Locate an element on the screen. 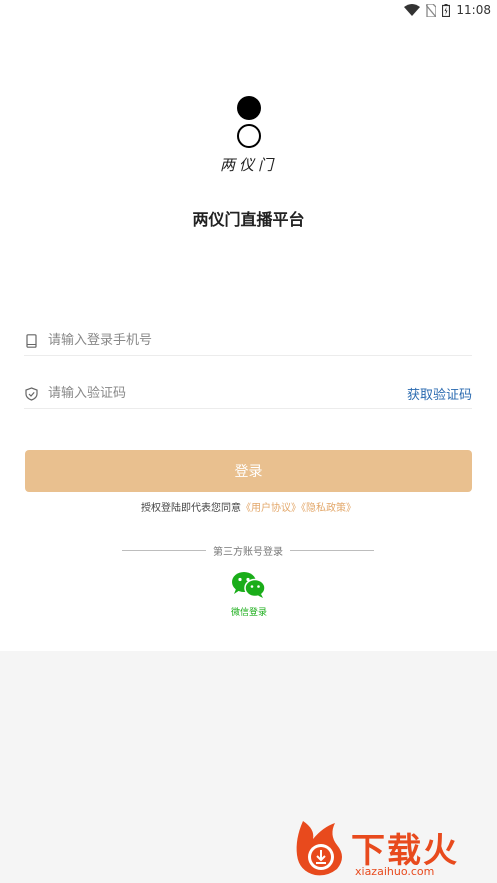 Image resolution: width=497 pixels, height=883 pixels. wechat-icon is located at coordinates (249, 587).